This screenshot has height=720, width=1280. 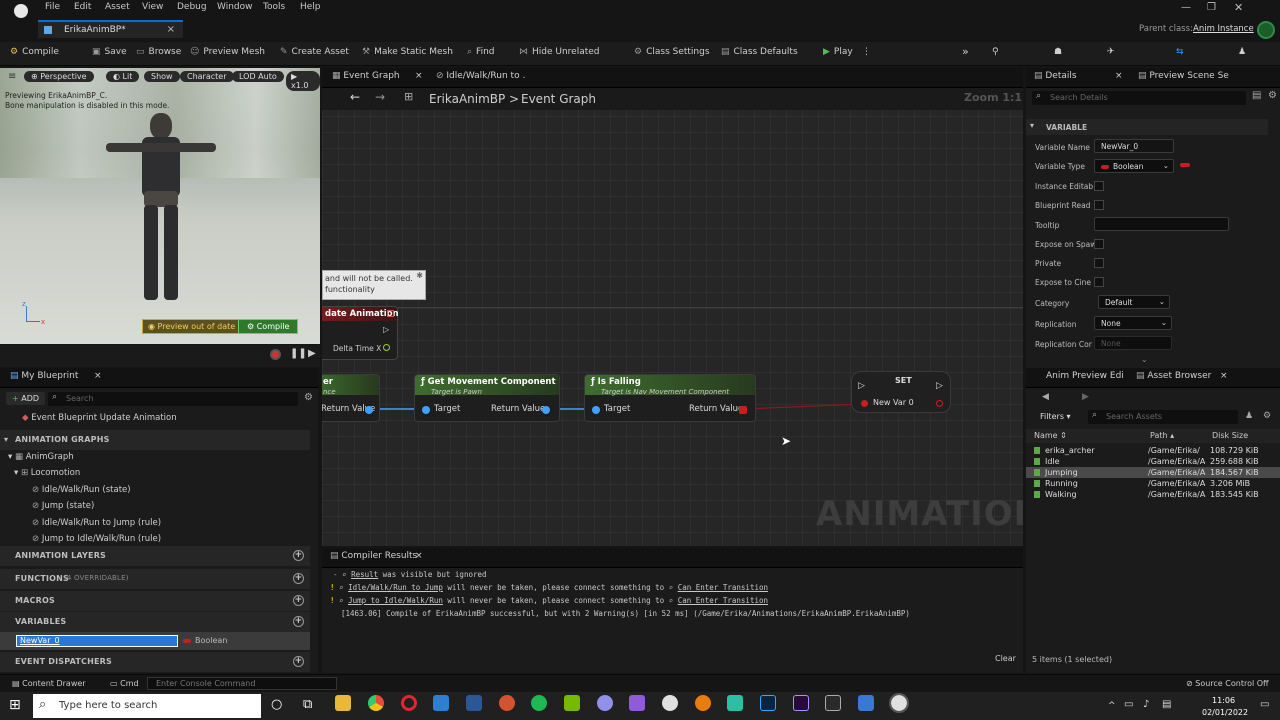 What do you see at coordinates (1153, 483) in the screenshot?
I see `asset-row: Running/Game/Erika/A 3.206 MiB` at bounding box center [1153, 483].